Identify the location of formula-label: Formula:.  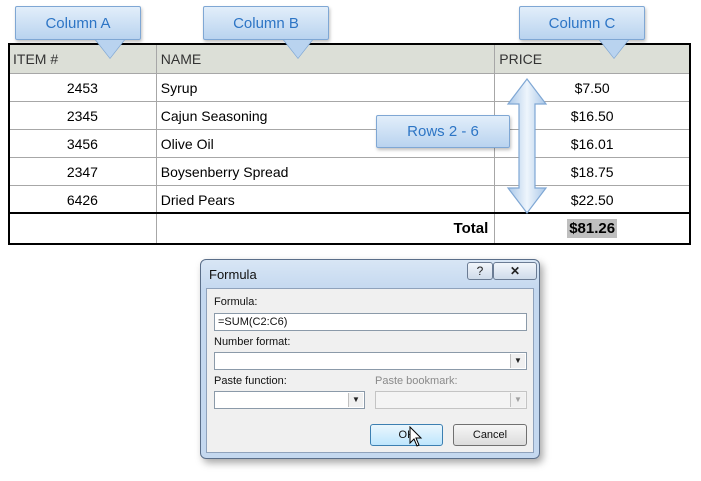
(236, 302).